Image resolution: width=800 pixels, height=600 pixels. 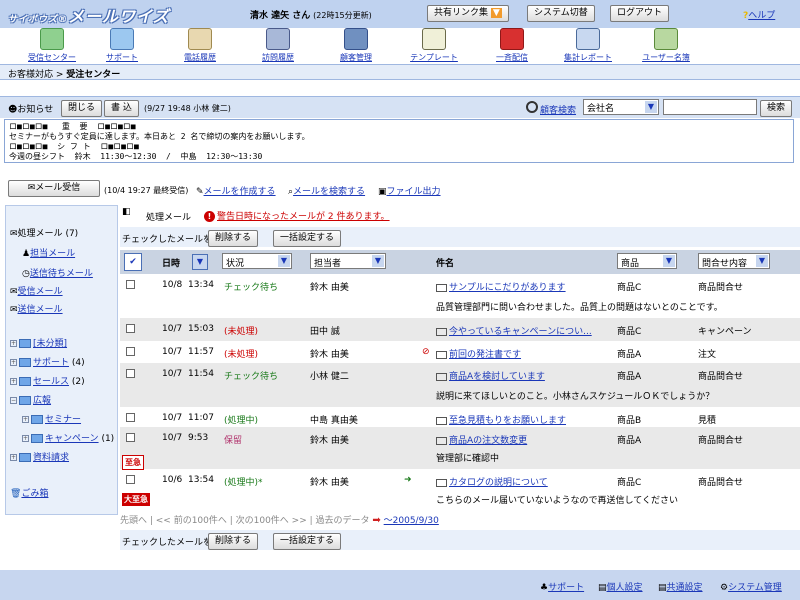 What do you see at coordinates (759, 14) in the screenshot?
I see `help-link: ?ヘルプ` at bounding box center [759, 14].